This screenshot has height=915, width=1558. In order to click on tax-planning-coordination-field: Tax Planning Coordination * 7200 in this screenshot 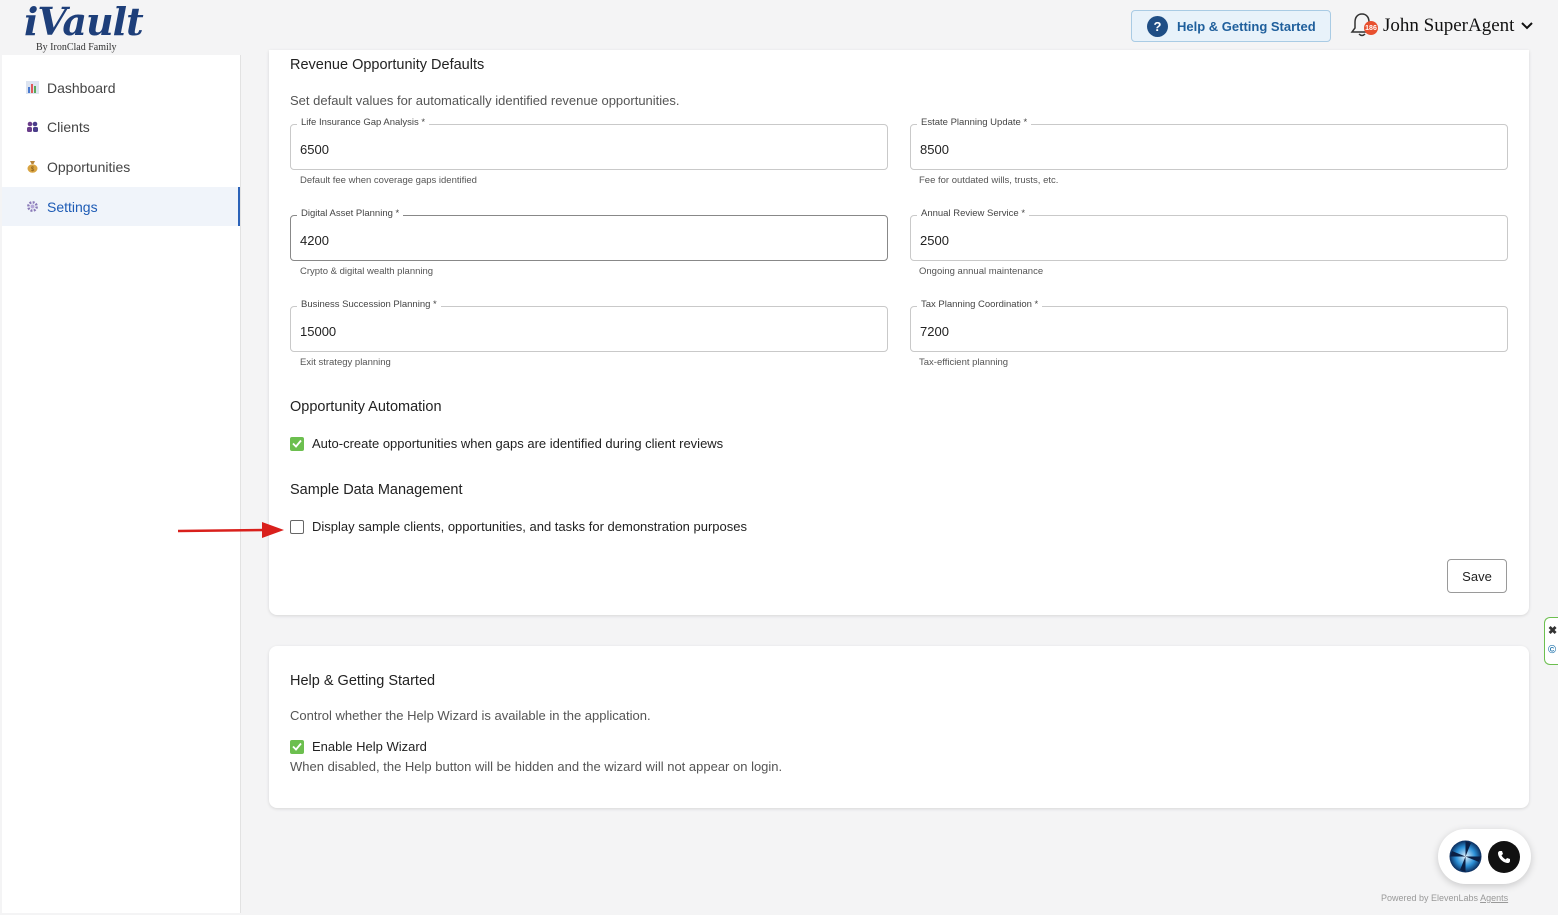, I will do `click(1209, 325)`.